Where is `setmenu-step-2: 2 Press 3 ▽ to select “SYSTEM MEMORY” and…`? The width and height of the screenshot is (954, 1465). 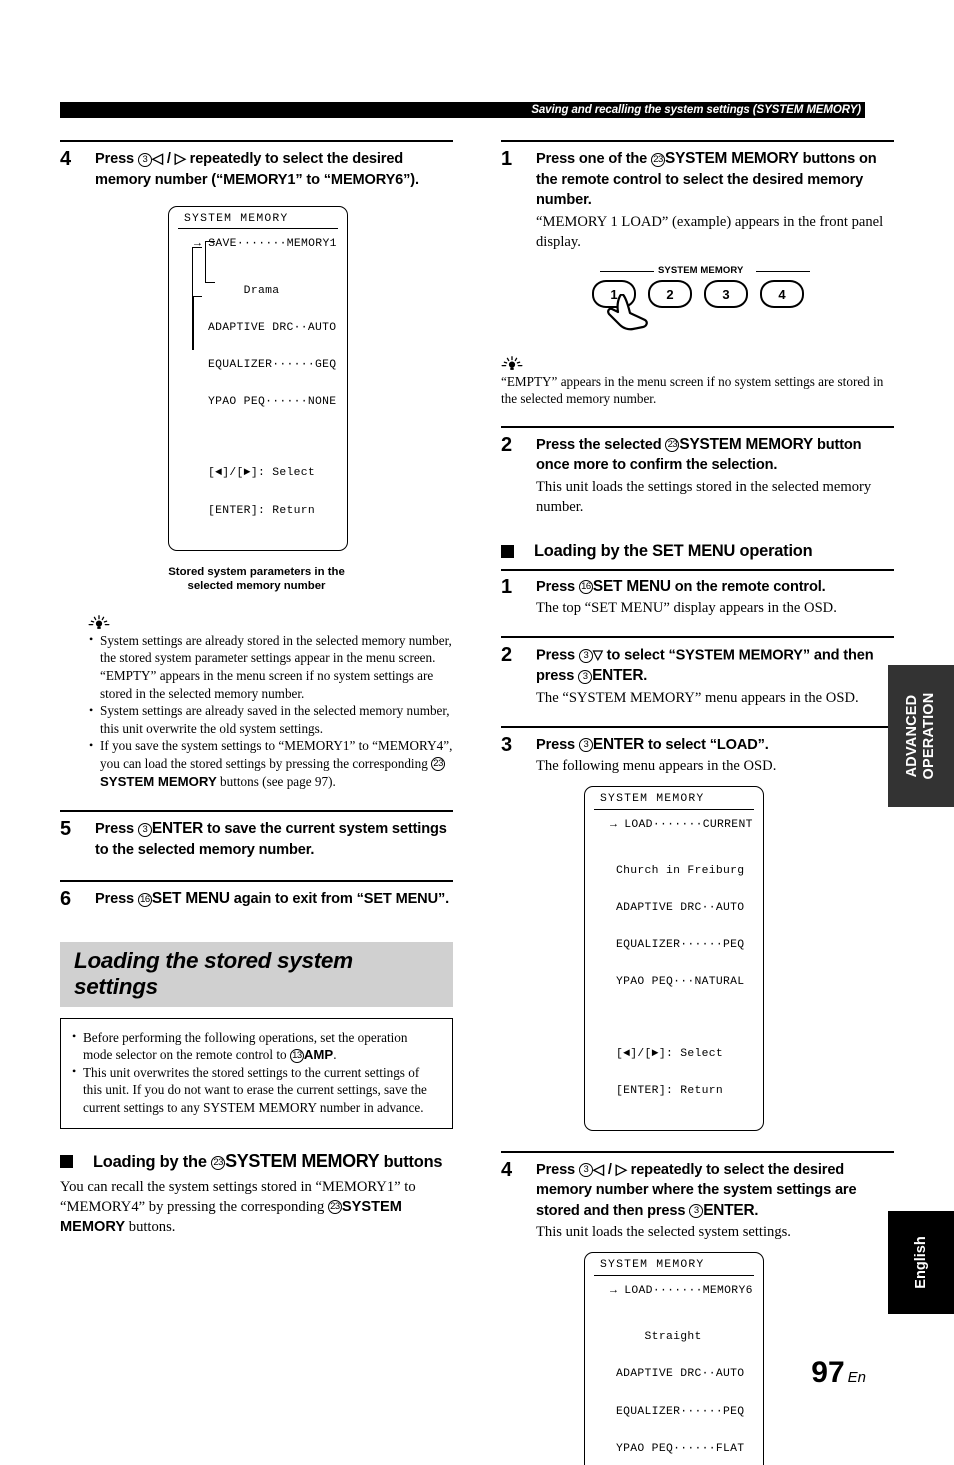
setmenu-step-2: 2 Press 3 ▽ to select “SYSTEM MEMORY” and… is located at coordinates (697, 677).